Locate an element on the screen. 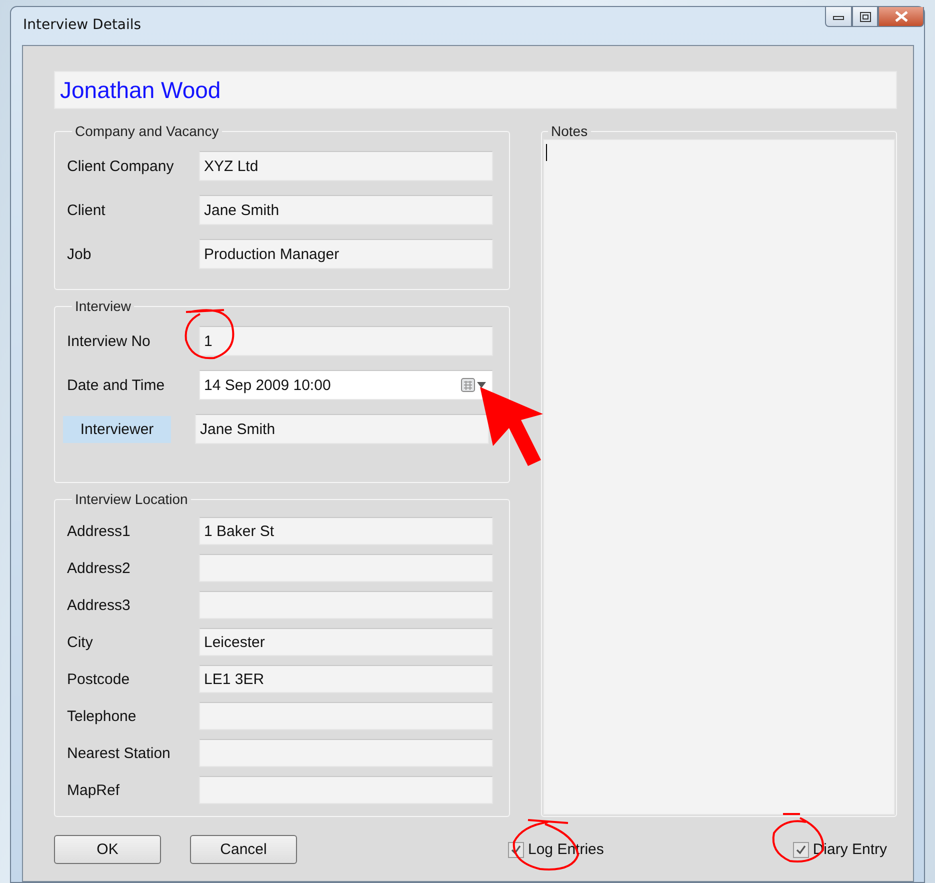 The height and width of the screenshot is (883, 935). minimize-button is located at coordinates (838, 17).